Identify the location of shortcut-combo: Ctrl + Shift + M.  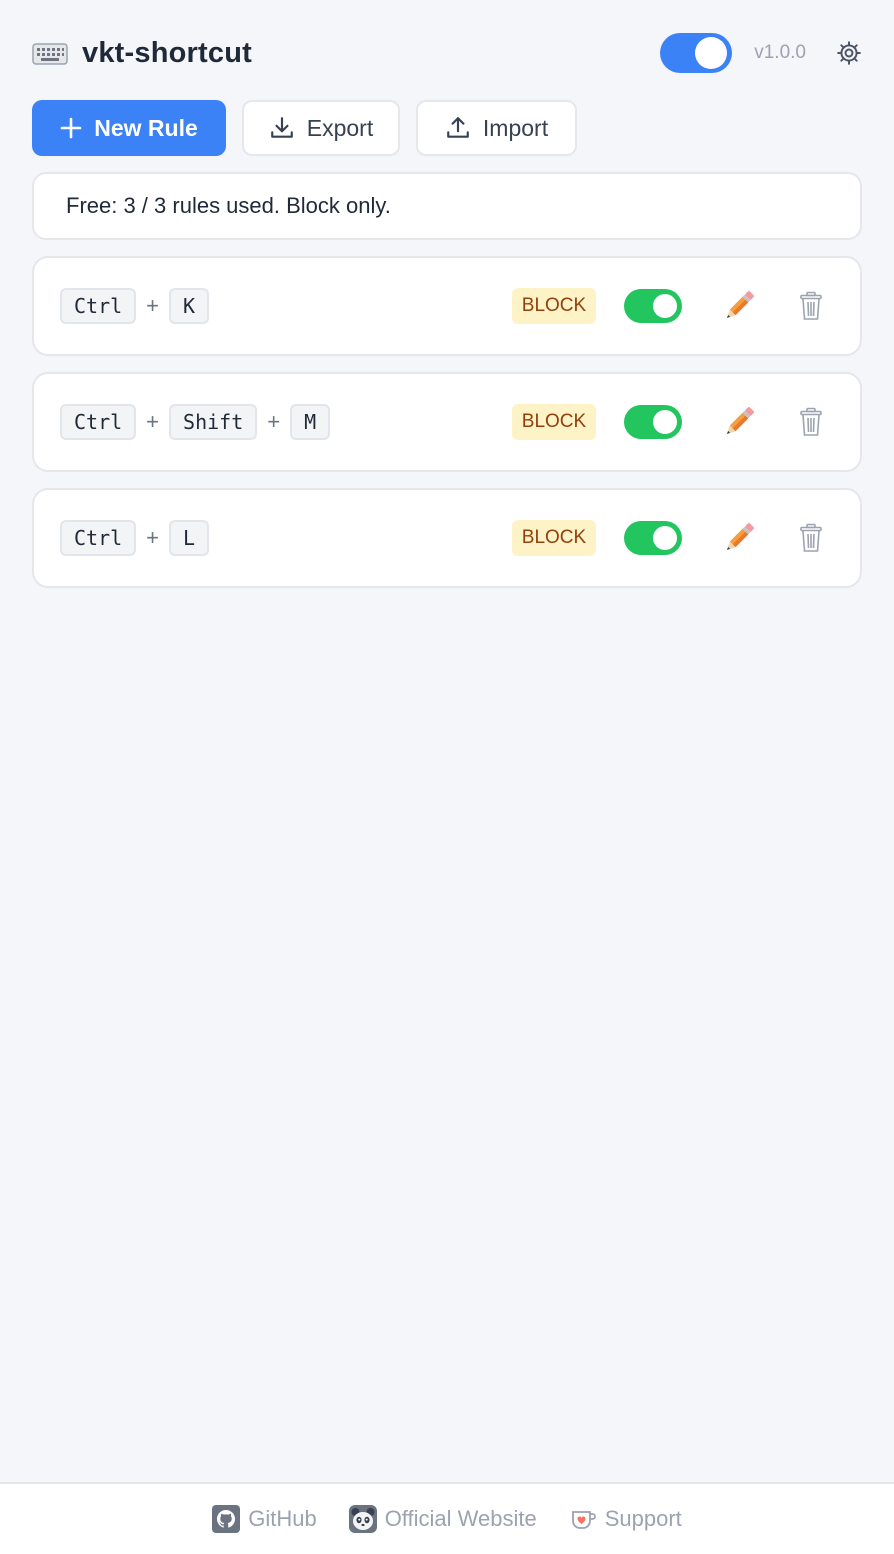
(286, 422).